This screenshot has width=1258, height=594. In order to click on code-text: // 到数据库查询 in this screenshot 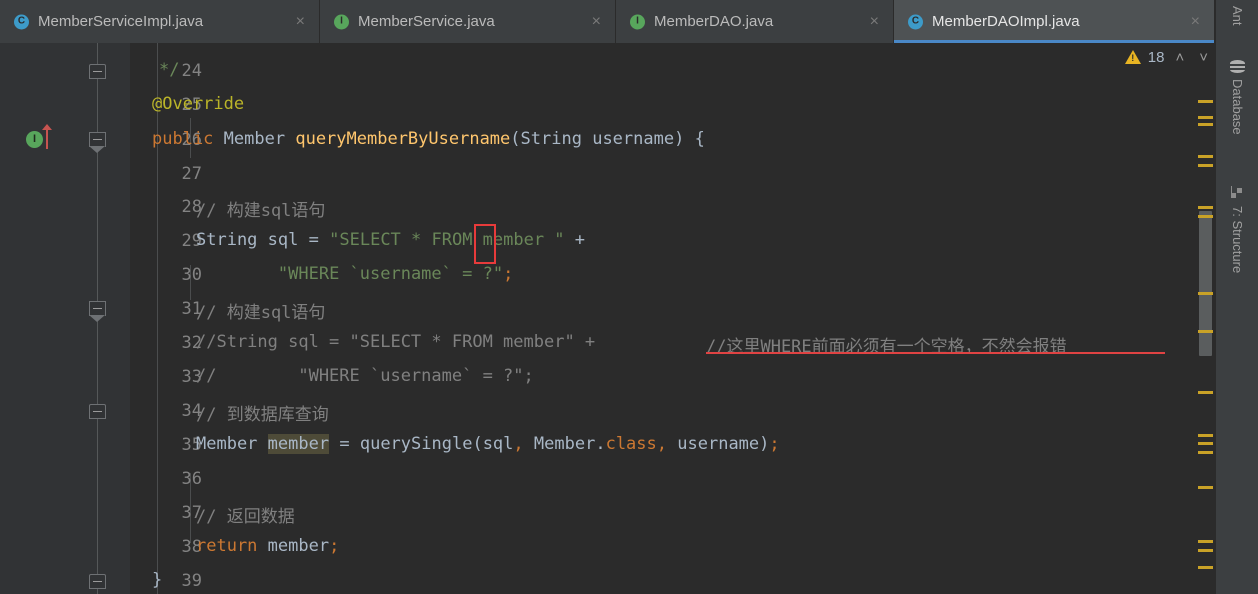, I will do `click(262, 415)`.